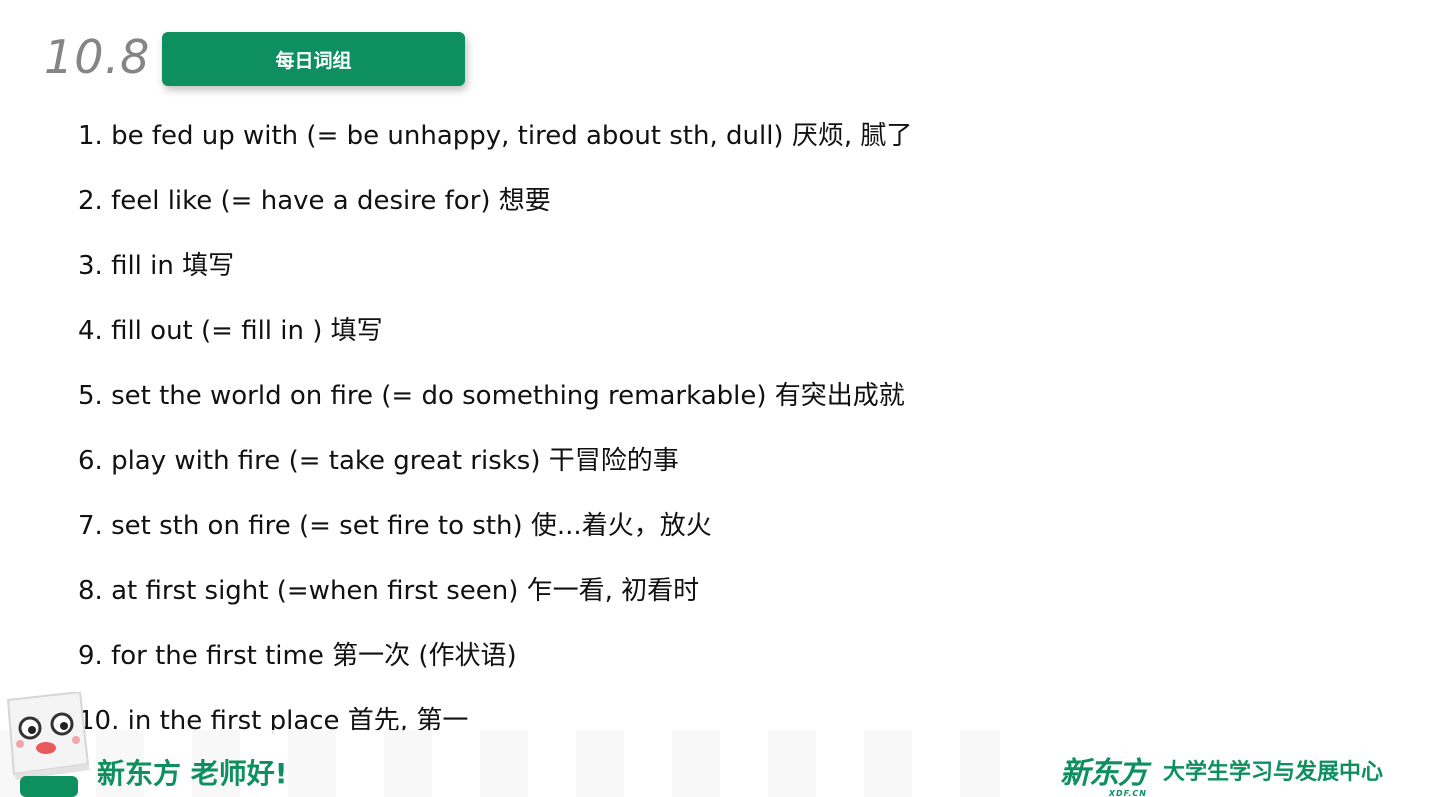  Describe the element at coordinates (297, 656) in the screenshot. I see `phrase-item: 9. for the first time 第一次 (作状语)` at that location.